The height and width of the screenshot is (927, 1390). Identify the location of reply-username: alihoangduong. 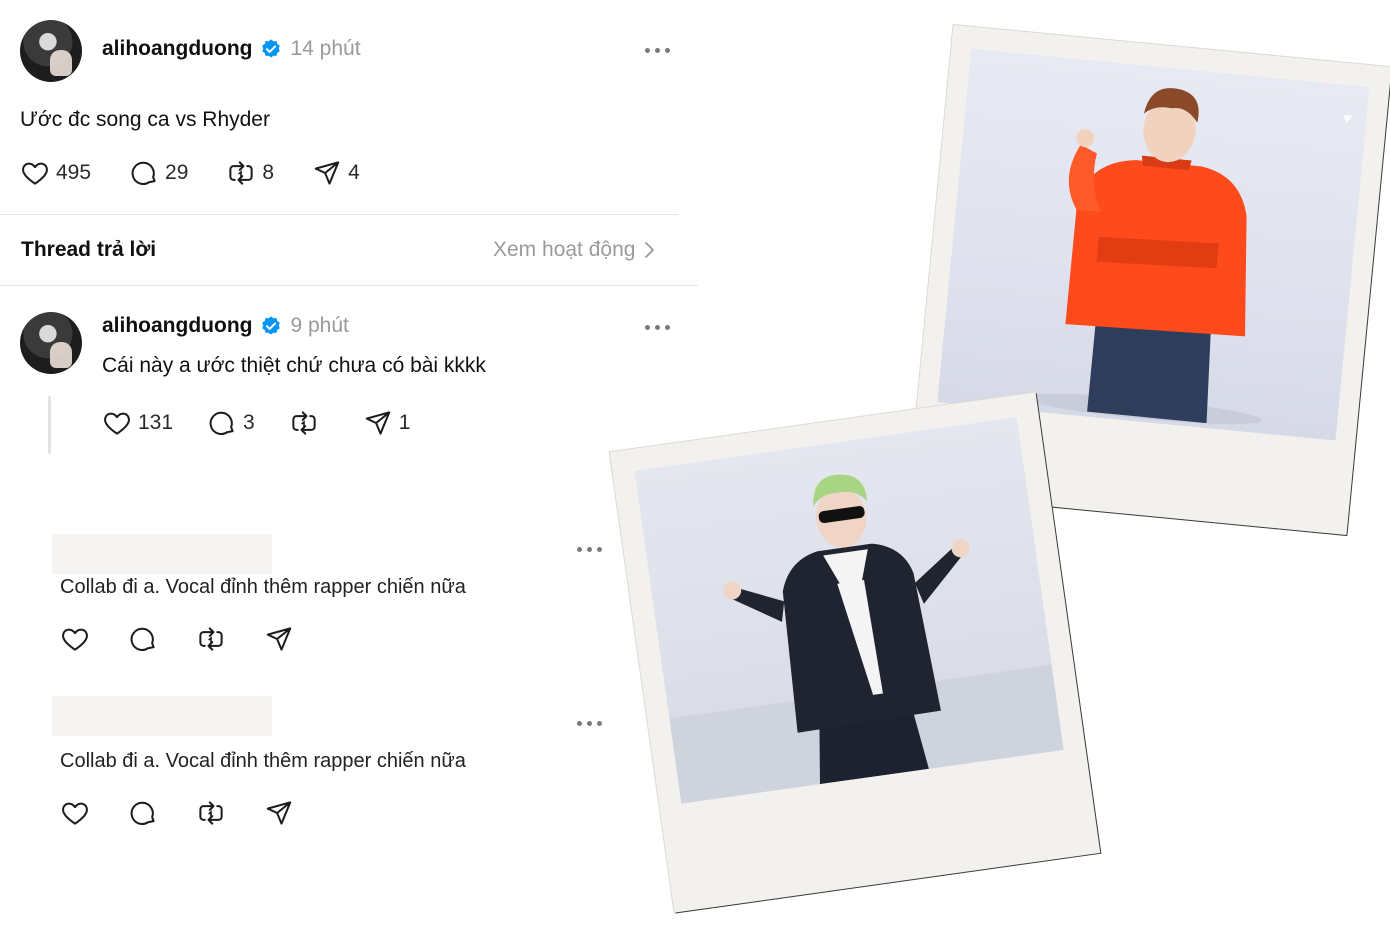
(177, 326).